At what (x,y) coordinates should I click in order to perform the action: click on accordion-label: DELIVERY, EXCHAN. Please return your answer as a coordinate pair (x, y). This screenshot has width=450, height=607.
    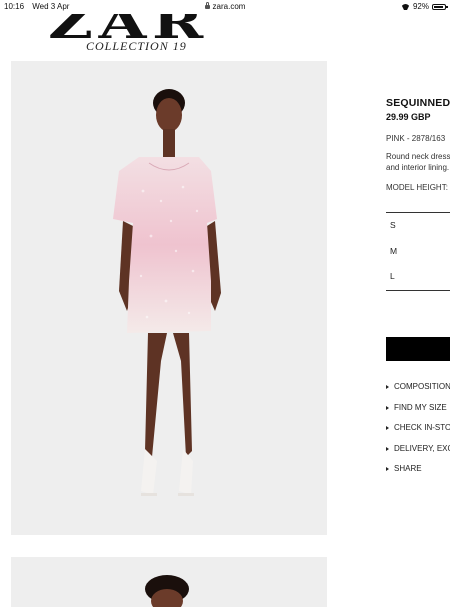
    Looking at the image, I should click on (422, 448).